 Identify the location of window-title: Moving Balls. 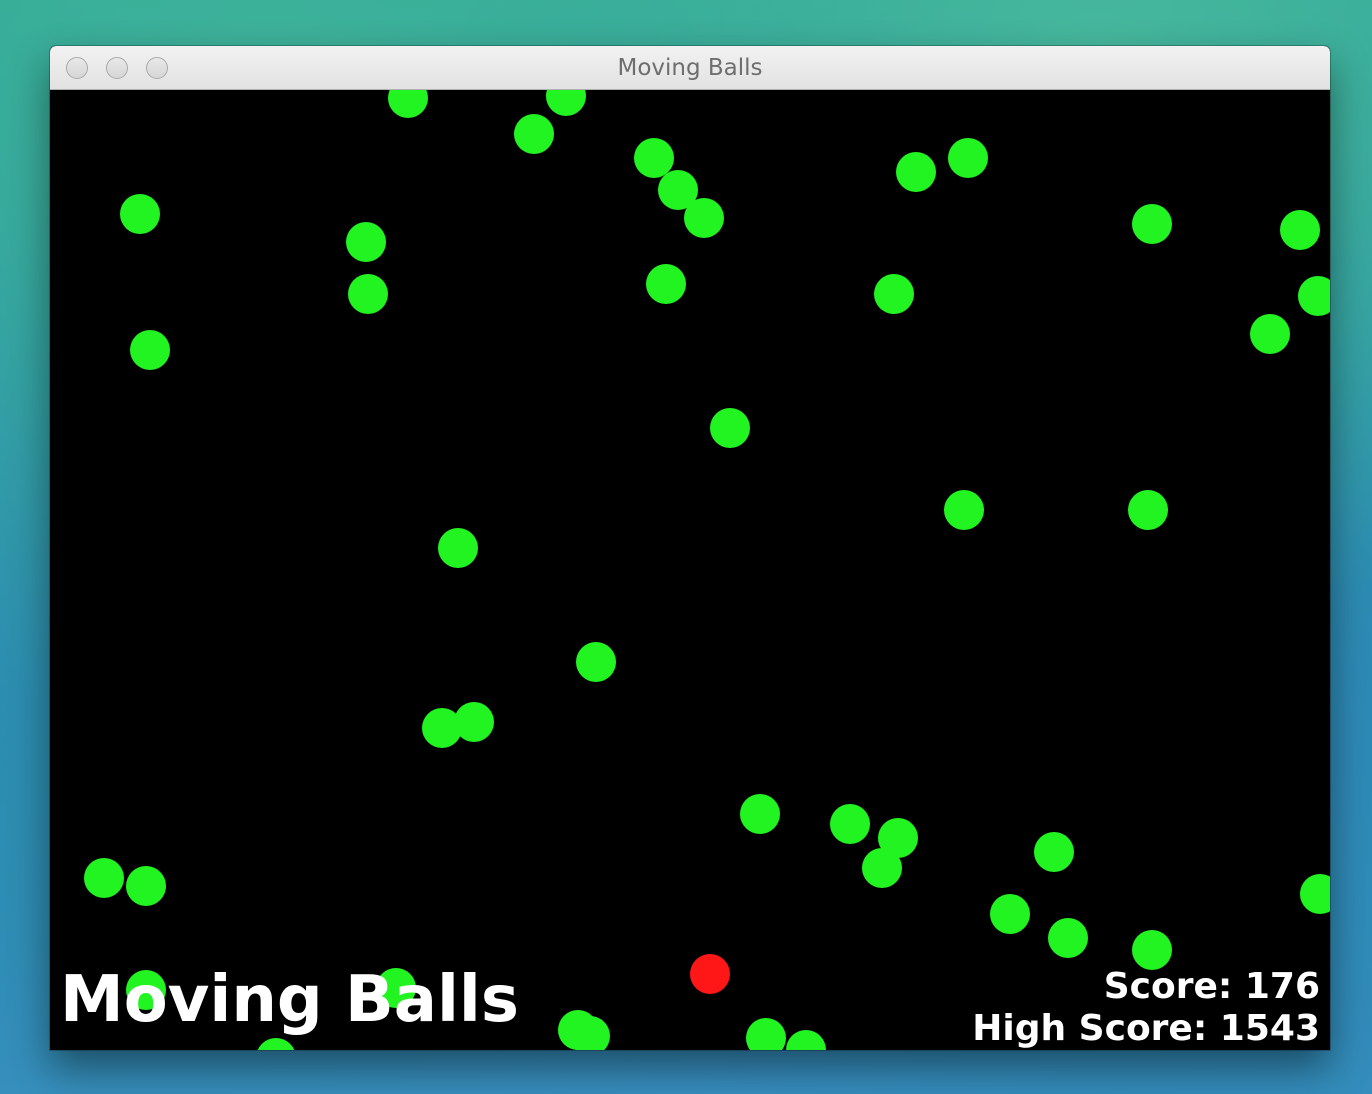
(690, 68).